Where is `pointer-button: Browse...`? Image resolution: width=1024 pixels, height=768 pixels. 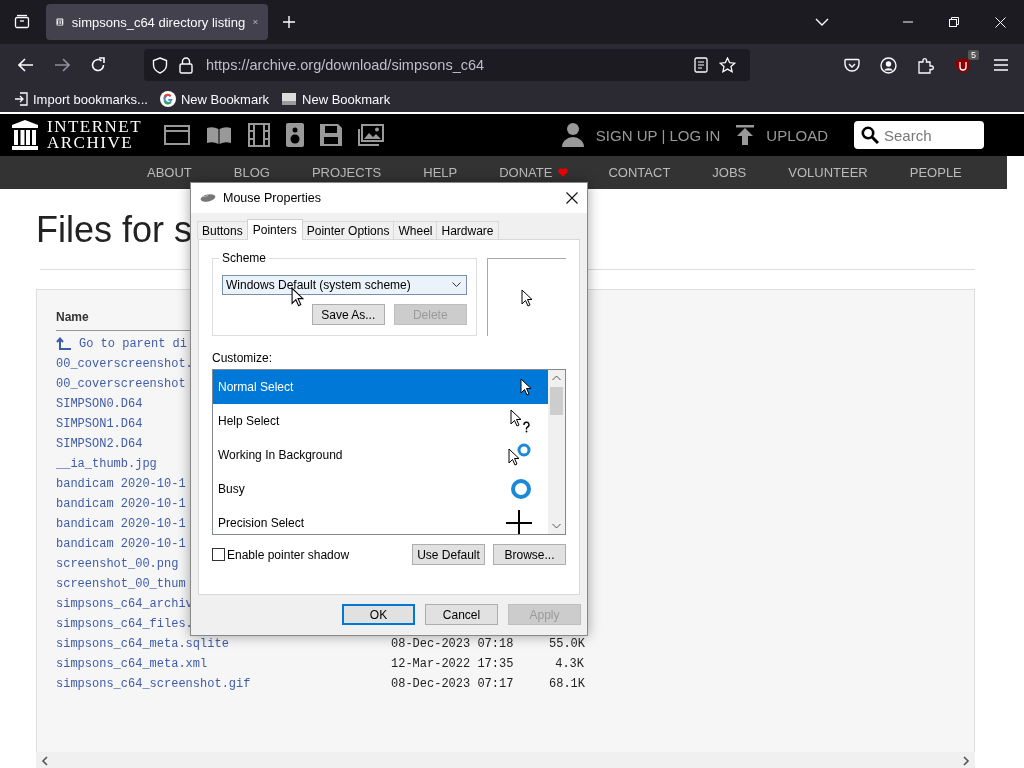
pointer-button: Browse... is located at coordinates (529, 554).